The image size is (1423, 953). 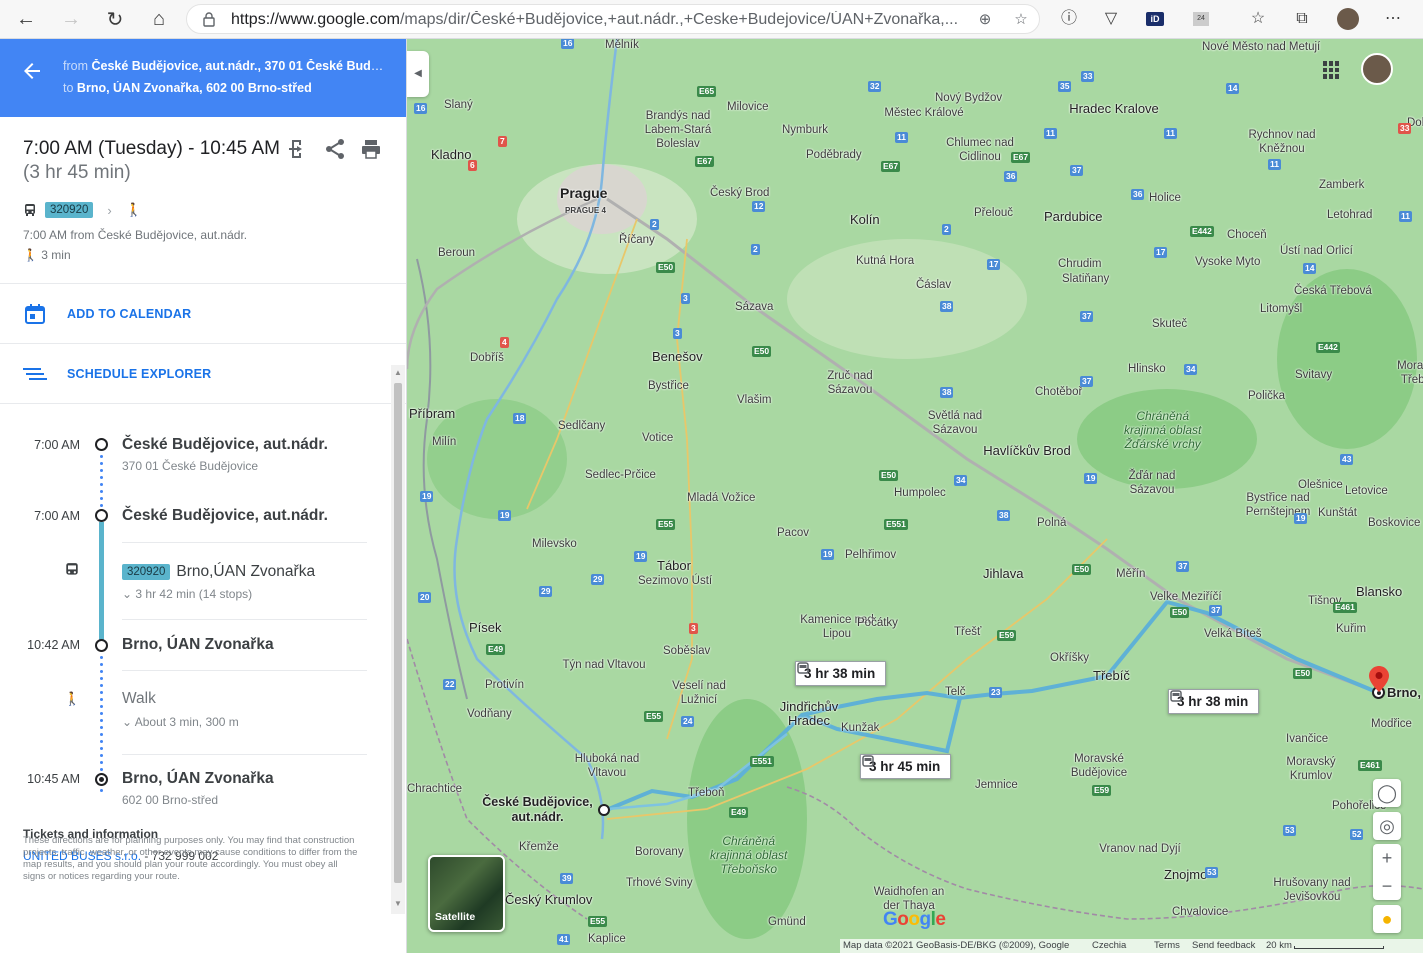 What do you see at coordinates (622, 45) in the screenshot?
I see `place-label: Mělník` at bounding box center [622, 45].